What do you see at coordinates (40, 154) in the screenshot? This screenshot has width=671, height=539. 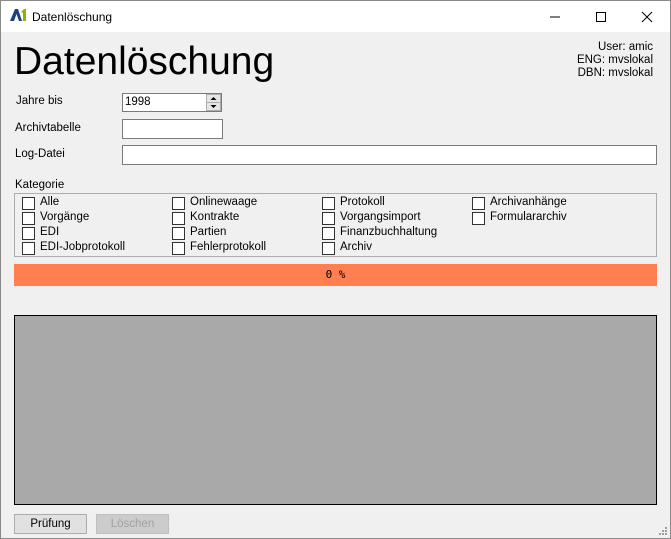 I see `log-datei-label: Log-Datei` at bounding box center [40, 154].